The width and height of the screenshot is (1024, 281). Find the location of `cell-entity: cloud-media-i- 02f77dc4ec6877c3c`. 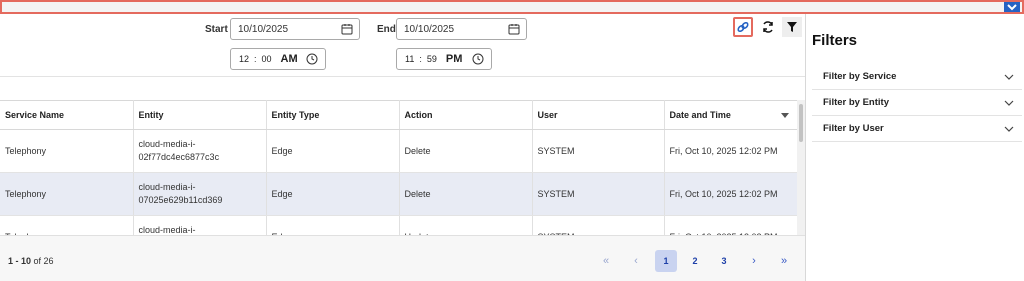

cell-entity: cloud-media-i- 02f77dc4ec6877c3c is located at coordinates (200, 151).